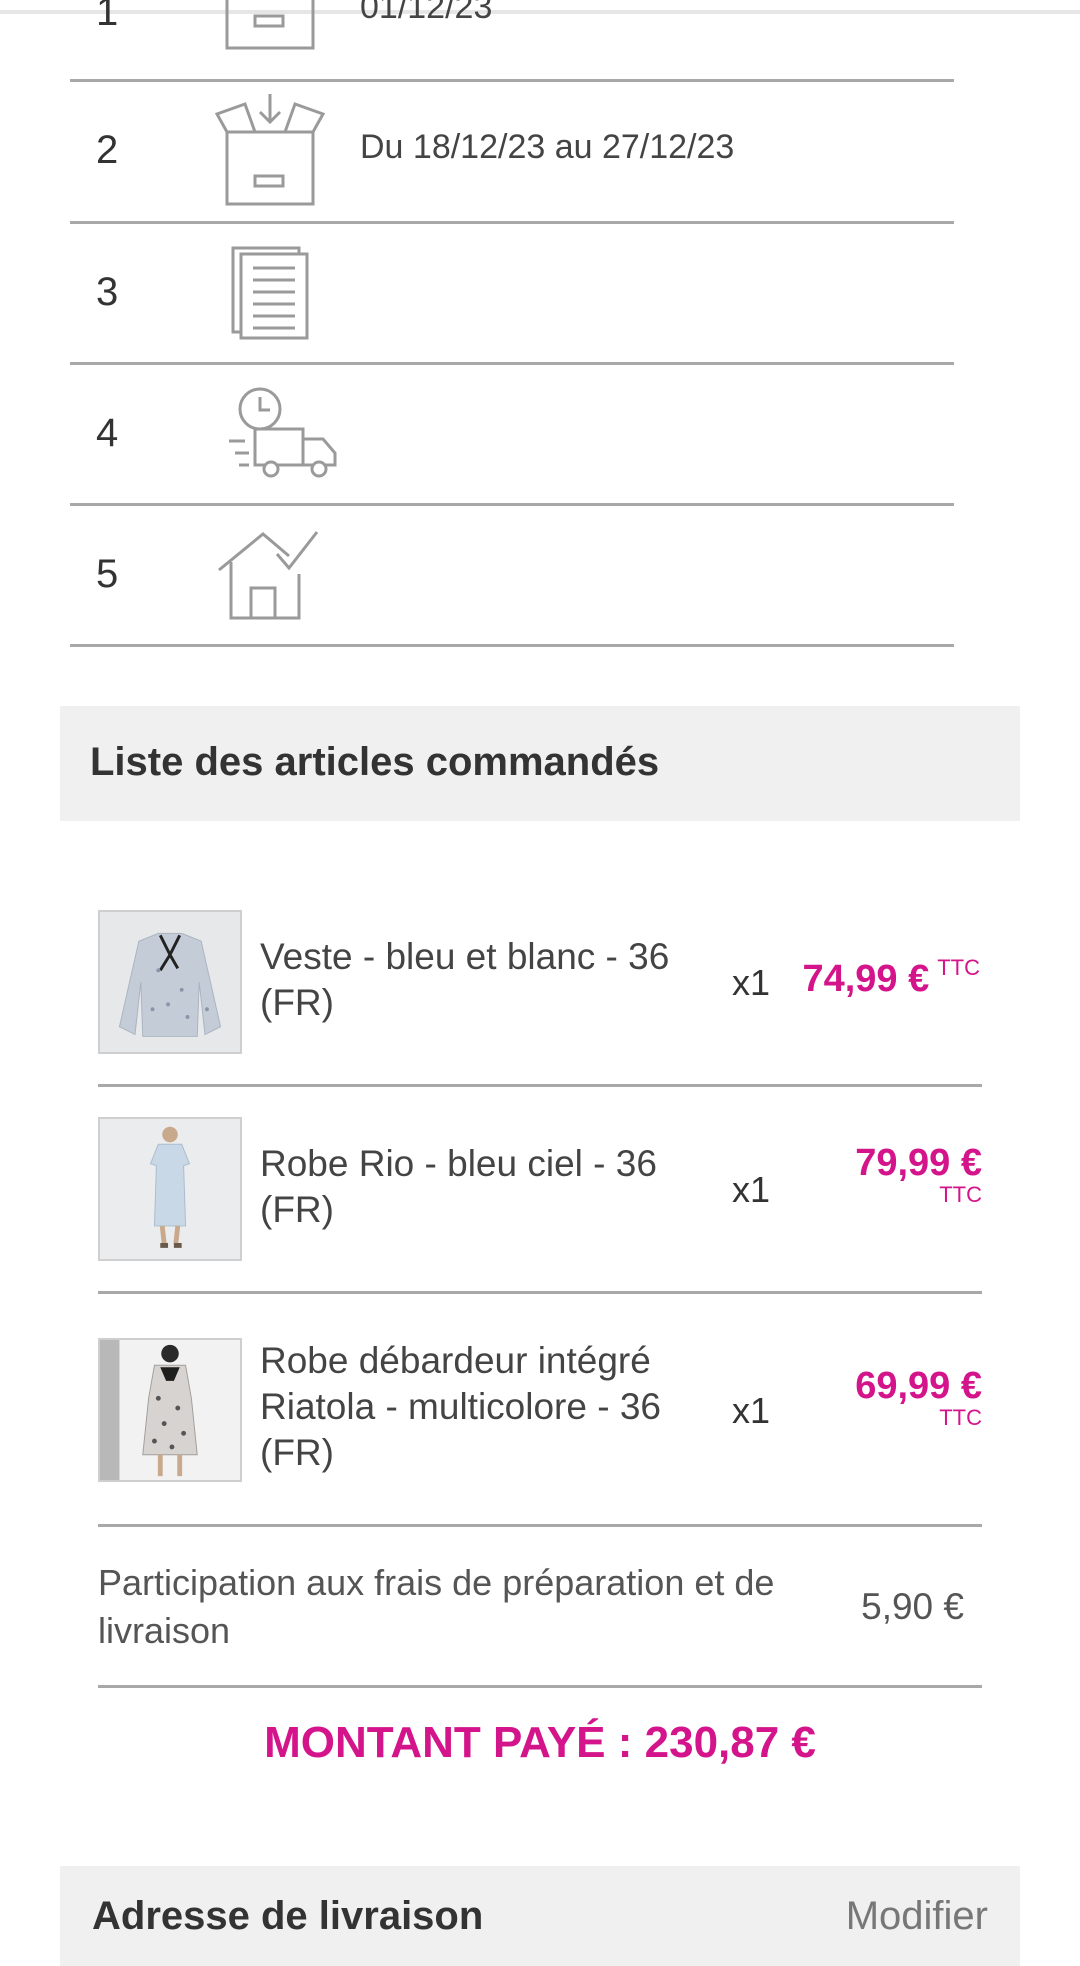  I want to click on section-title: Liste des articles commandés, so click(375, 762).